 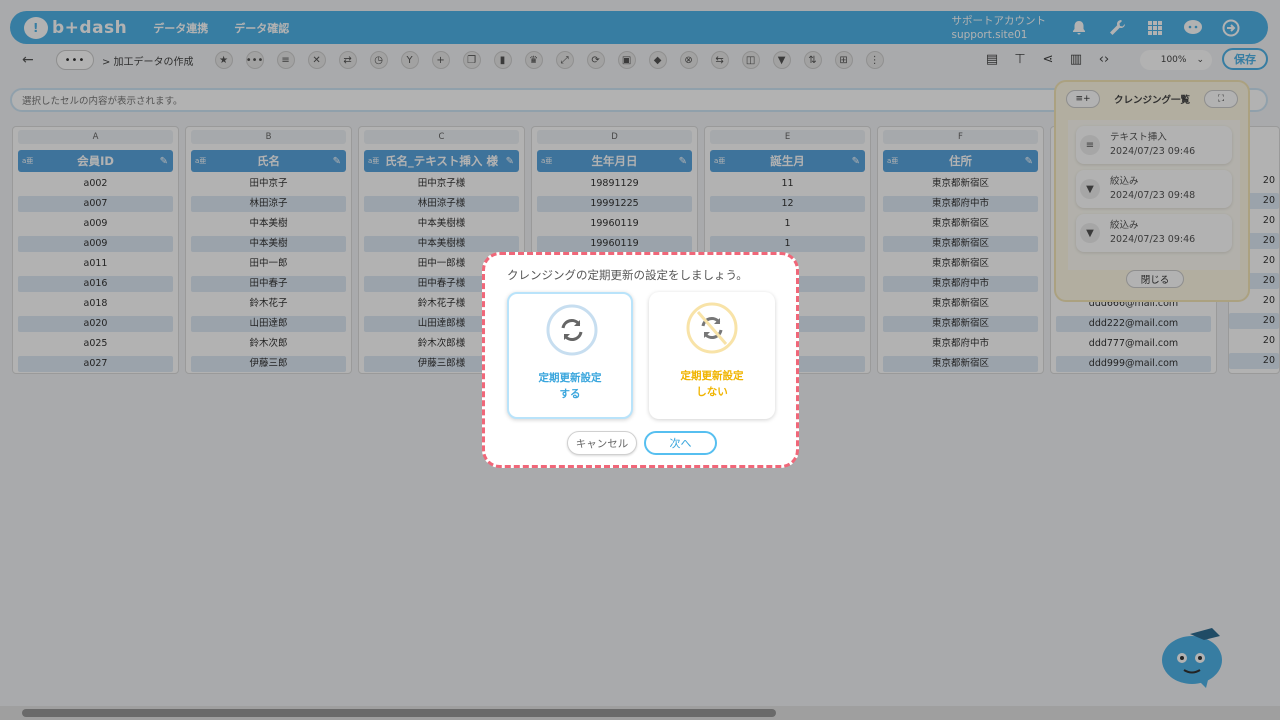 I want to click on refresh-off-icon, so click(x=712, y=328).